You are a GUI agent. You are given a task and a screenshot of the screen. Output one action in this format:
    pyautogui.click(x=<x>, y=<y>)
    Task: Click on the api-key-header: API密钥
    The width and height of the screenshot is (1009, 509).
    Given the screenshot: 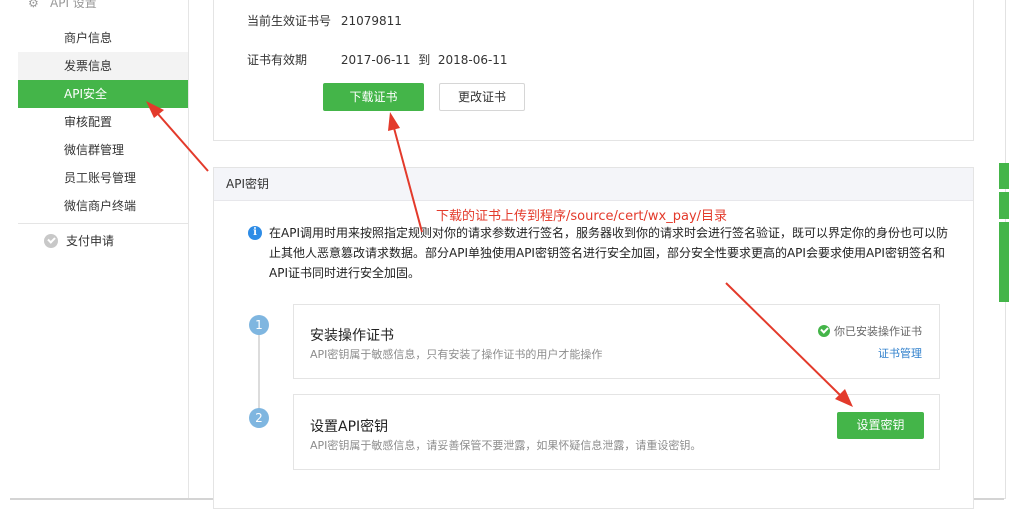 What is the action you would take?
    pyautogui.click(x=593, y=184)
    